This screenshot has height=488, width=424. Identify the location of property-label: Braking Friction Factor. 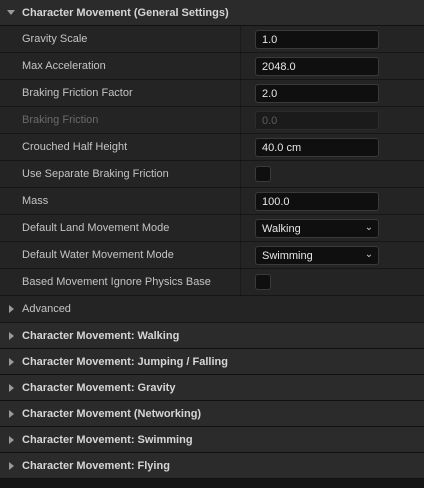
(77, 93).